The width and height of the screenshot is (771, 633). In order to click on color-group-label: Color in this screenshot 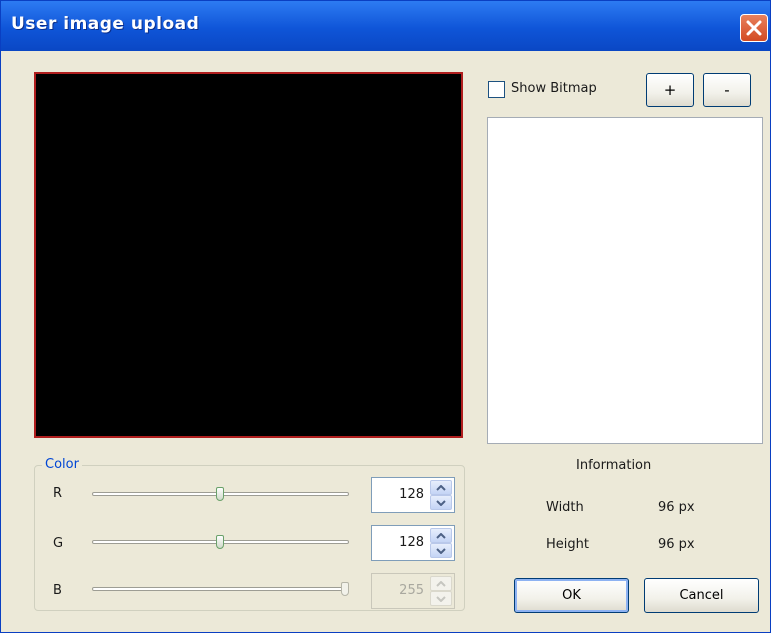, I will do `click(62, 464)`.